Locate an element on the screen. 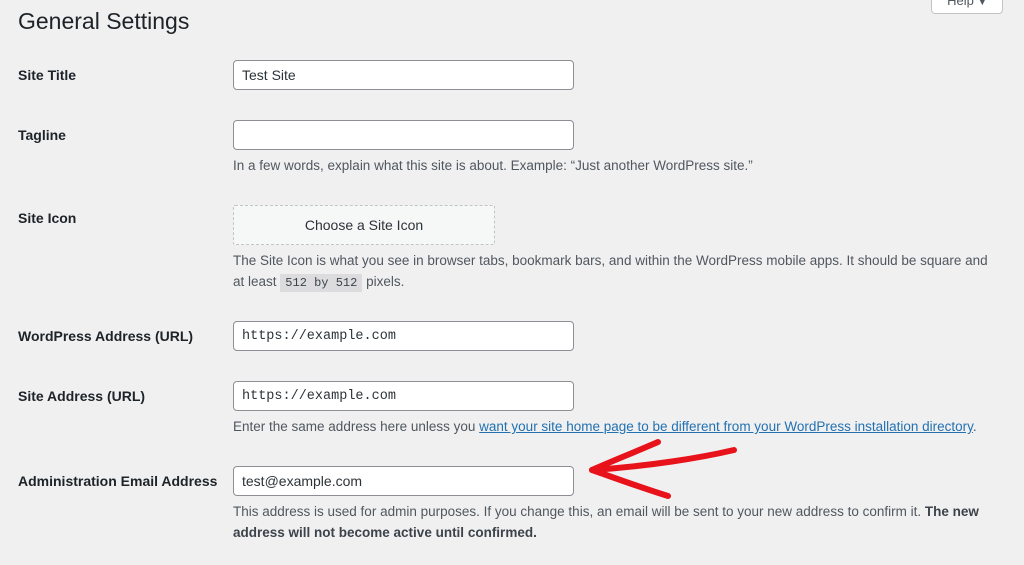  help-label: Help is located at coordinates (960, 4).